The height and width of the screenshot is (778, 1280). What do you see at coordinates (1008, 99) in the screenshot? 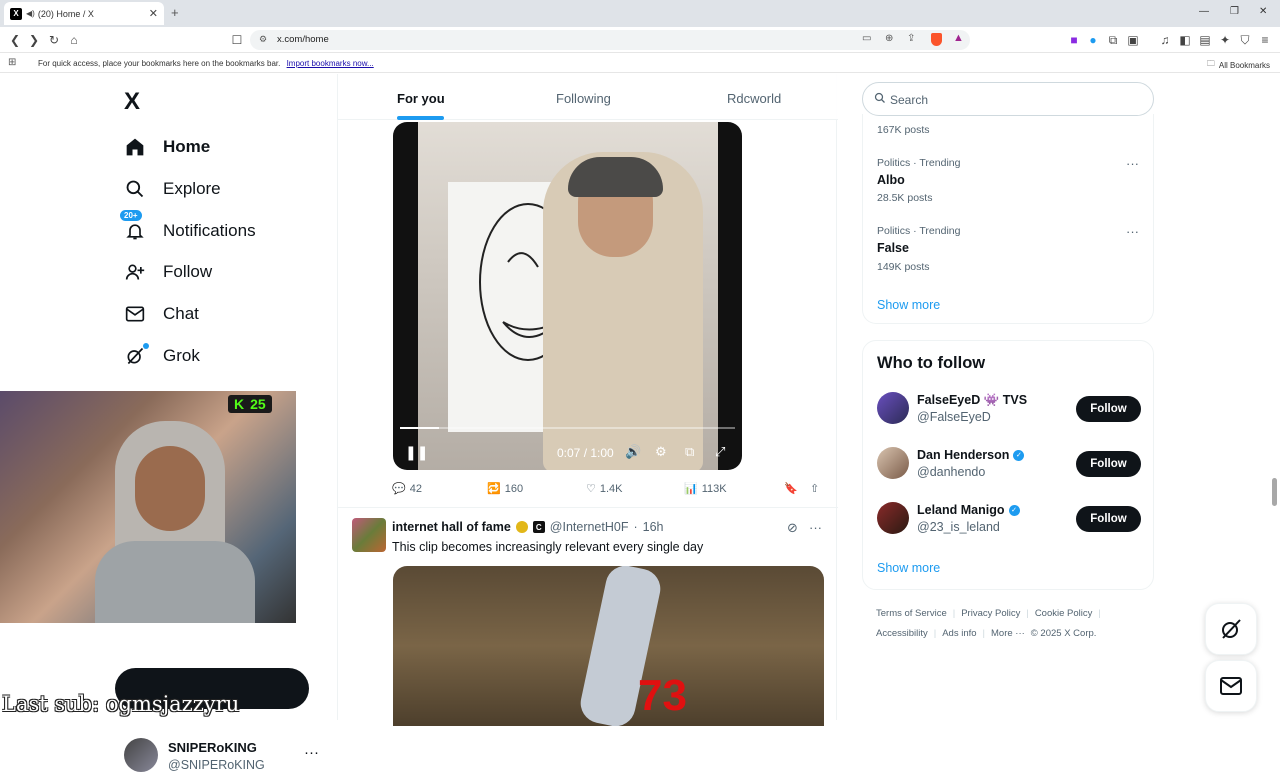
I see `search-input: Search` at bounding box center [1008, 99].